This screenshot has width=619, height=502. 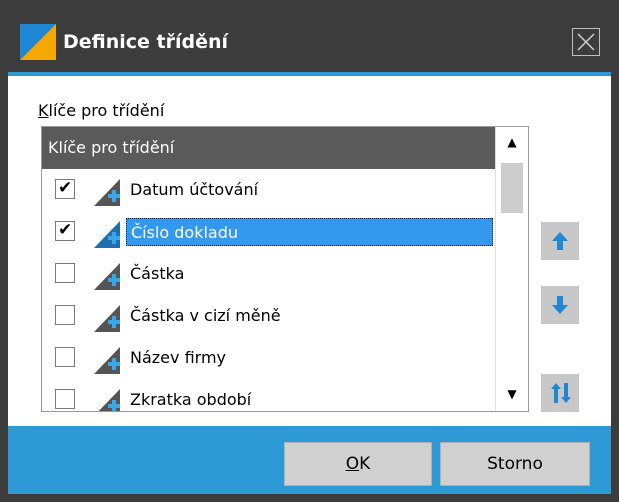 I want to click on move-up-button, so click(x=560, y=241).